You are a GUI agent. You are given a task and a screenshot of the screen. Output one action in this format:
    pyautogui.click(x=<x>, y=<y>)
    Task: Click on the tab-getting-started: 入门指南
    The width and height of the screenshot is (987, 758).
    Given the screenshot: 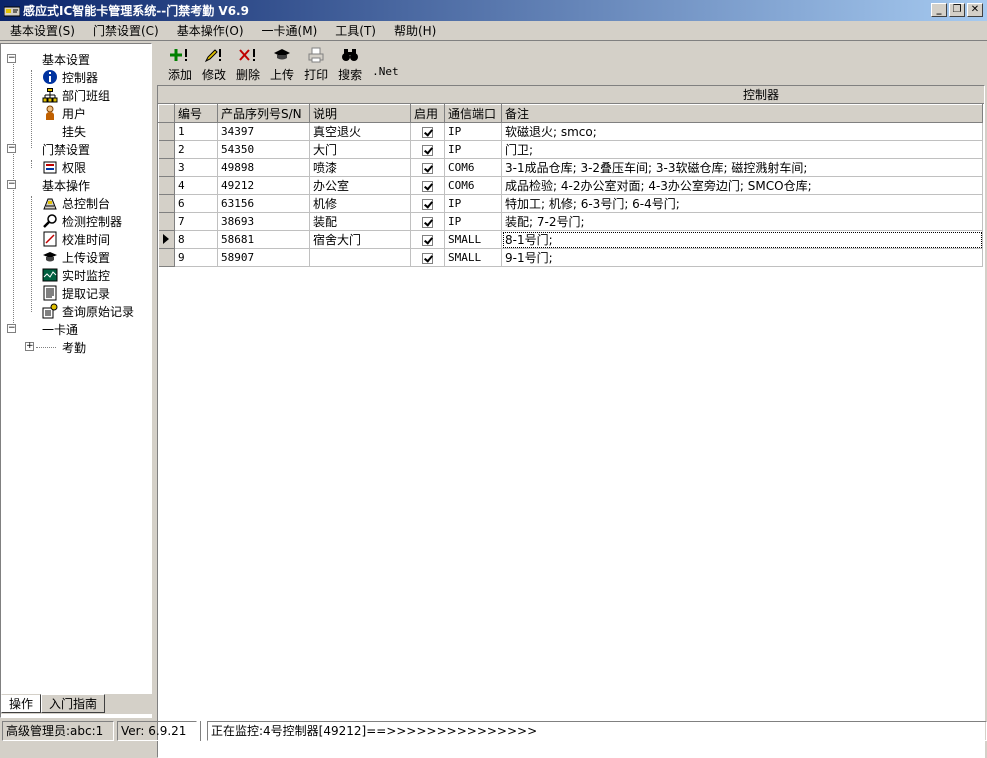 What is the action you would take?
    pyautogui.click(x=73, y=703)
    